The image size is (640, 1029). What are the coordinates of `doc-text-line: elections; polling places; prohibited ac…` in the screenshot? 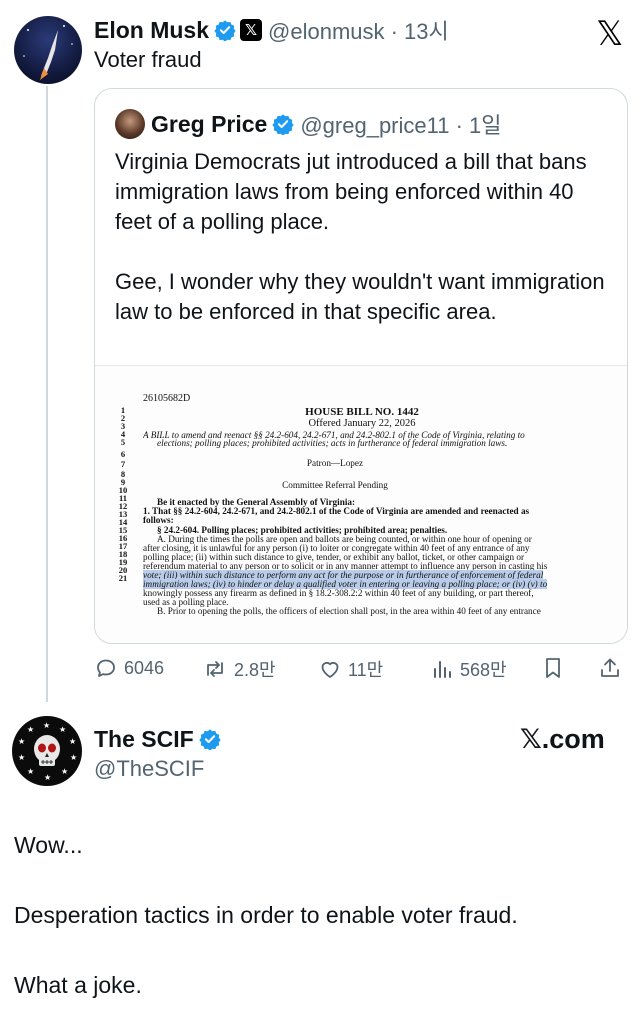 It's located at (332, 443).